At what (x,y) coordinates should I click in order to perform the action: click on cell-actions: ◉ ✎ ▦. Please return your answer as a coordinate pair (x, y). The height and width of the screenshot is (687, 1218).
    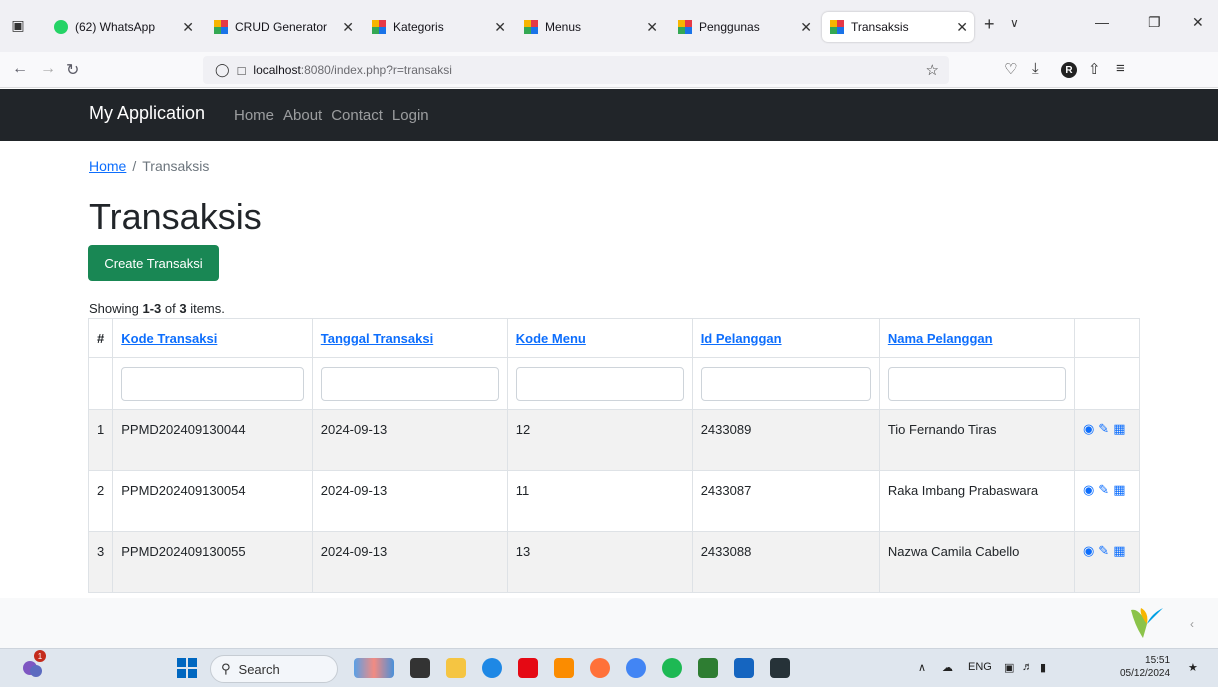
    Looking at the image, I should click on (1107, 501).